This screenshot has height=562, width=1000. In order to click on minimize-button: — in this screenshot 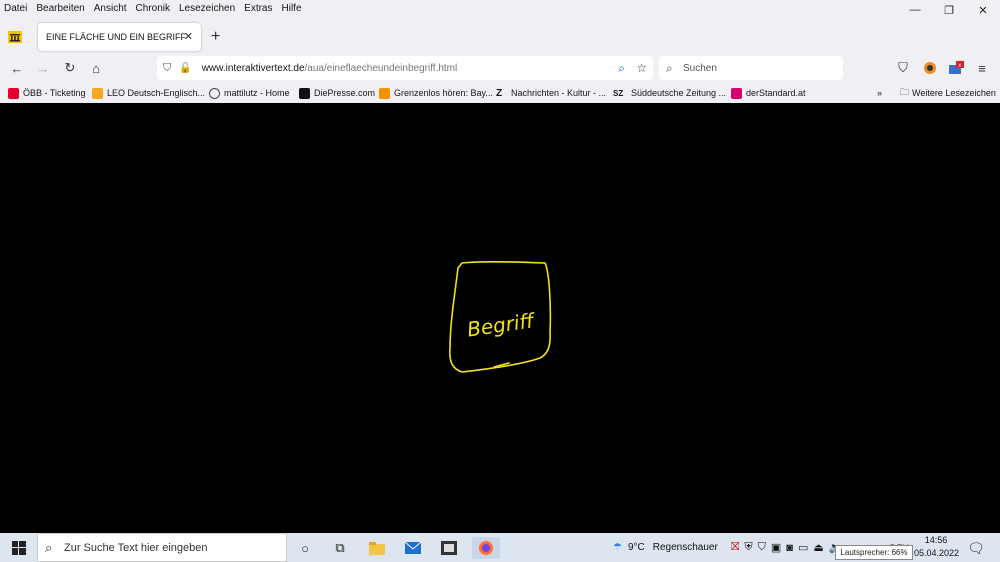, I will do `click(915, 10)`.